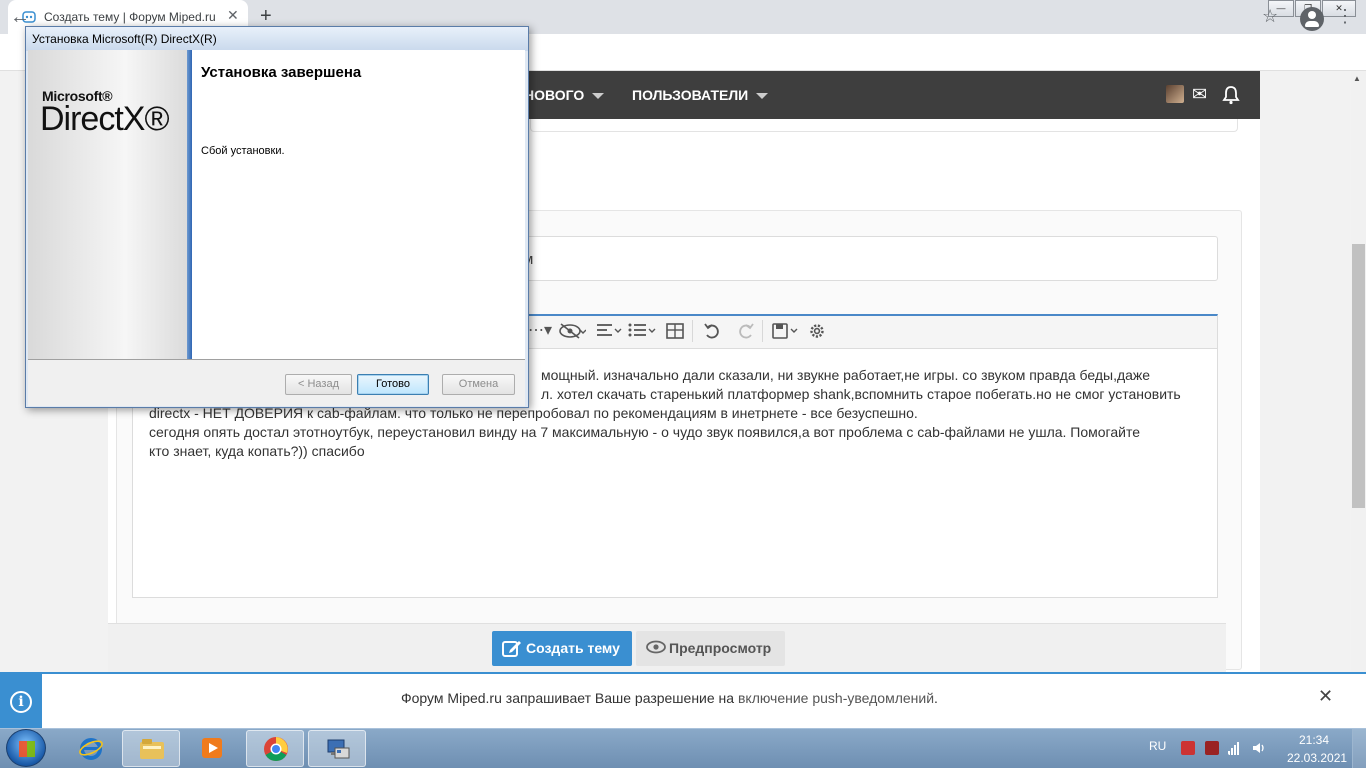 This screenshot has width=1366, height=768. What do you see at coordinates (1199, 94) in the screenshot?
I see `mail-icon: ✉` at bounding box center [1199, 94].